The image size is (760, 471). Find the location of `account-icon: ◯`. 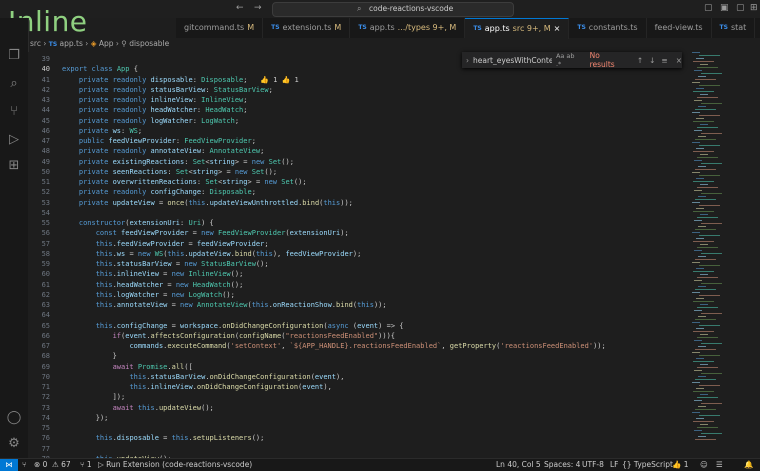

account-icon: ◯ is located at coordinates (14, 418).